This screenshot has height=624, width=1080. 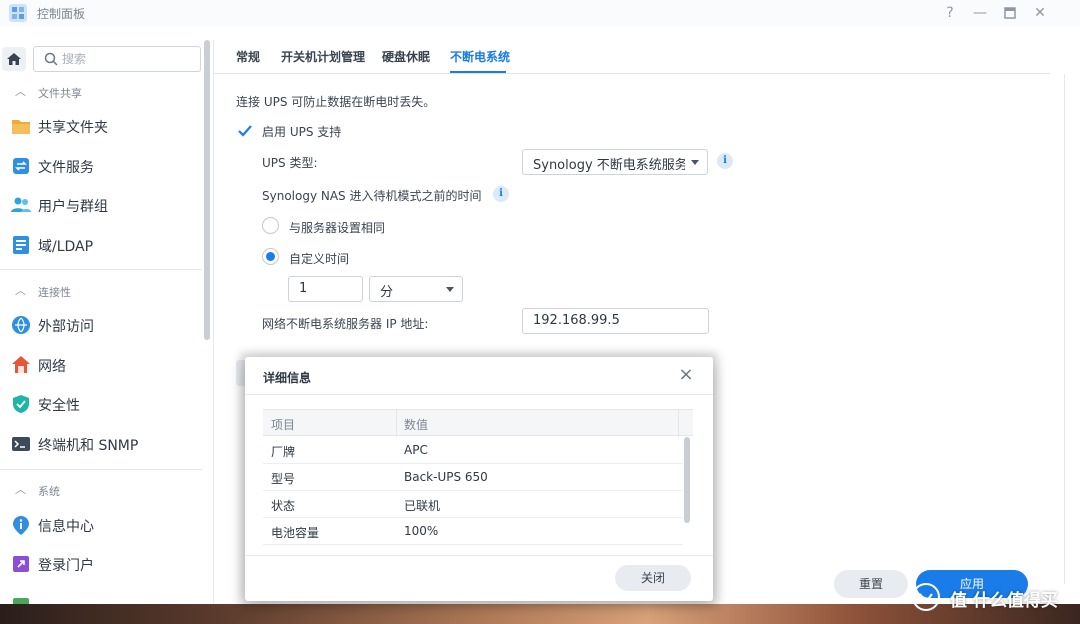 What do you see at coordinates (101, 244) in the screenshot?
I see `sidebar-item-domain-ldap: 域/LDAP` at bounding box center [101, 244].